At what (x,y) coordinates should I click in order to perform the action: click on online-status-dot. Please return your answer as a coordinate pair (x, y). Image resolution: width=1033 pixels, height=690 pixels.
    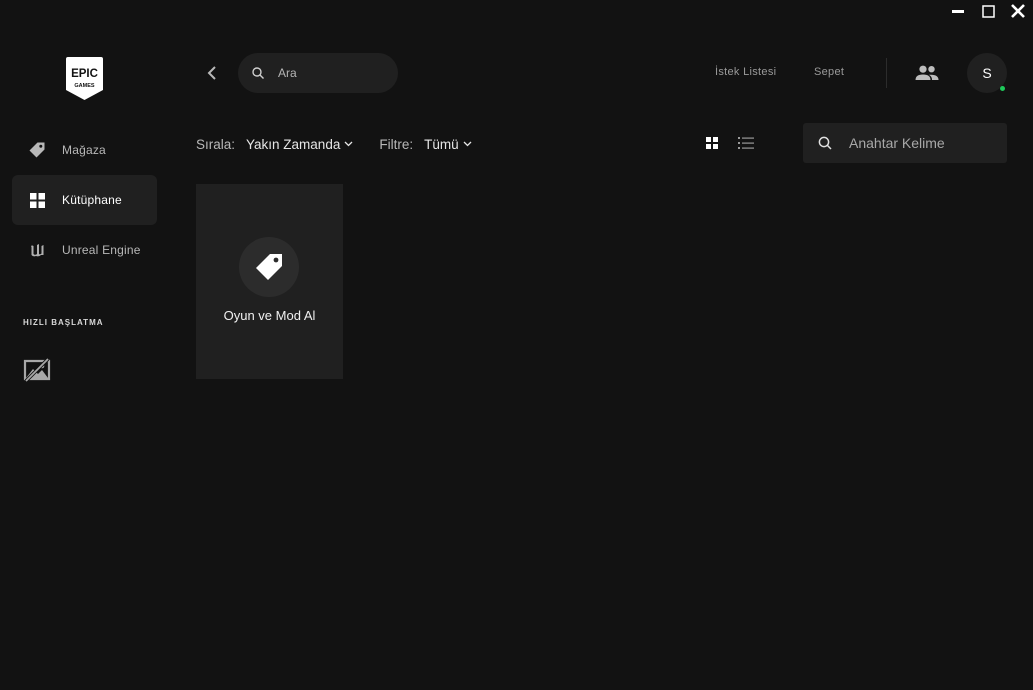
    Looking at the image, I should click on (1002, 88).